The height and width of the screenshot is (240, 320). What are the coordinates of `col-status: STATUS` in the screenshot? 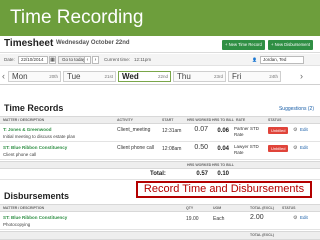 It's located at (275, 120).